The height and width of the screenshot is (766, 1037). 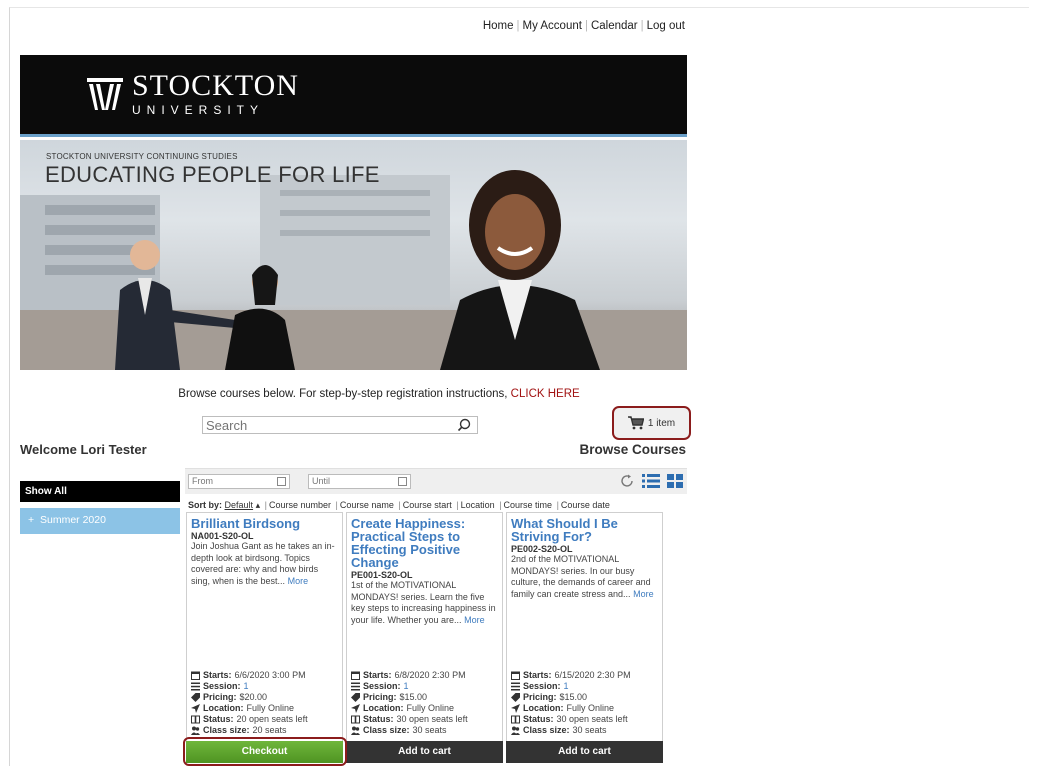 I want to click on course-start: 6/6/2020 3:00 PM, so click(x=270, y=675).